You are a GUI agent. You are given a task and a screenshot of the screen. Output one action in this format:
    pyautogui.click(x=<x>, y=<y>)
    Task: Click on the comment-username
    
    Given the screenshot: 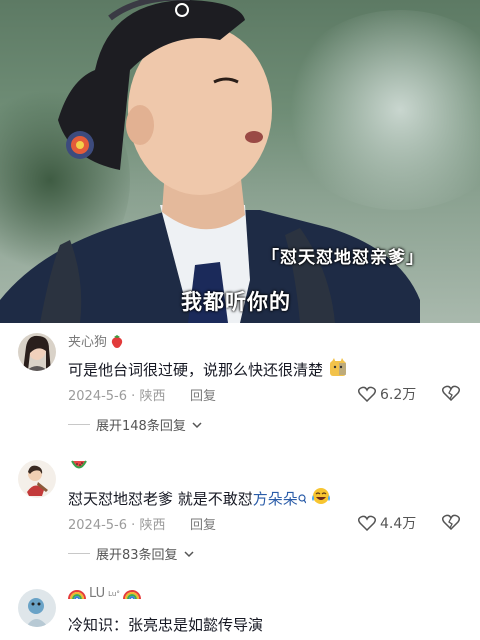 What is the action you would take?
    pyautogui.click(x=77, y=466)
    